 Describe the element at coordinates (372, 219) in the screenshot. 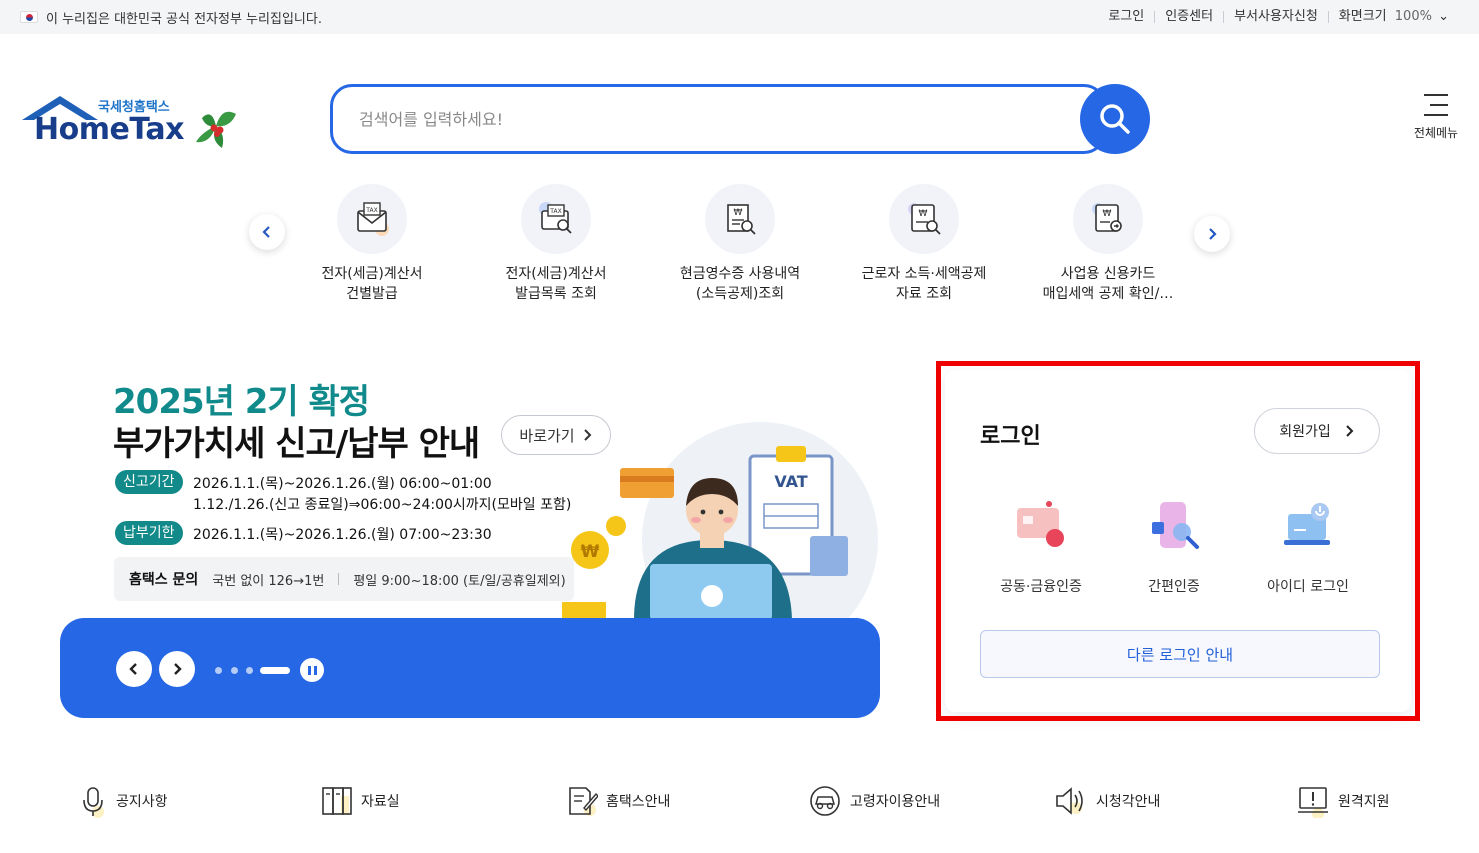

I see `tax-invoice-envelope-icon: TAX` at that location.